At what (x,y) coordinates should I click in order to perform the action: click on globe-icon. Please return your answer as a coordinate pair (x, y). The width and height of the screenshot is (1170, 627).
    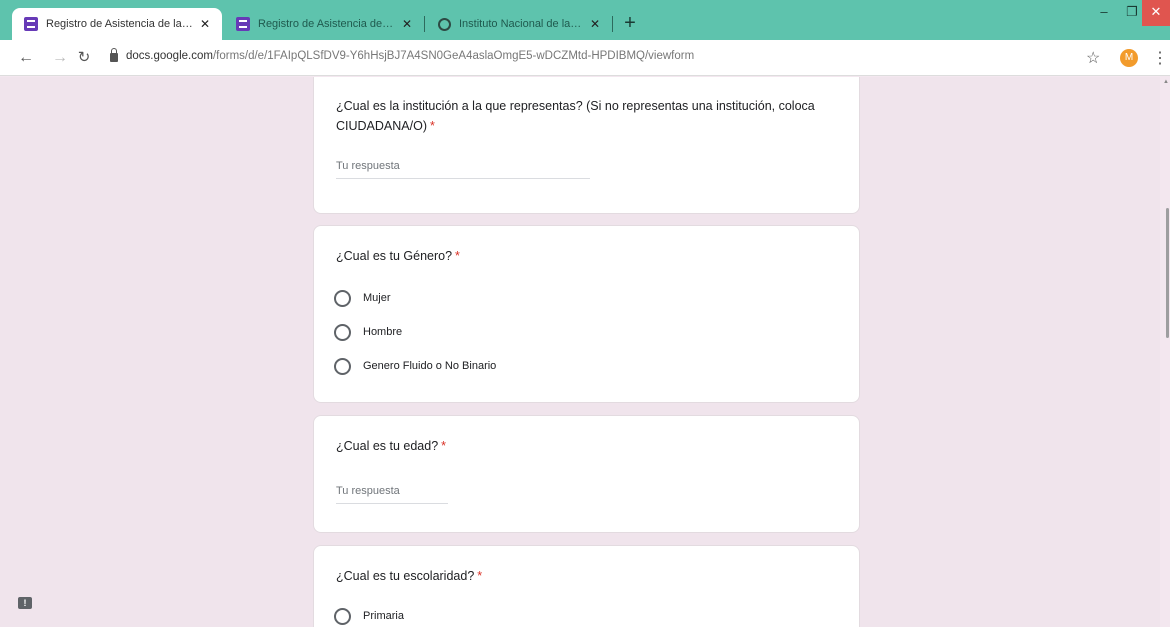
    Looking at the image, I should click on (444, 24).